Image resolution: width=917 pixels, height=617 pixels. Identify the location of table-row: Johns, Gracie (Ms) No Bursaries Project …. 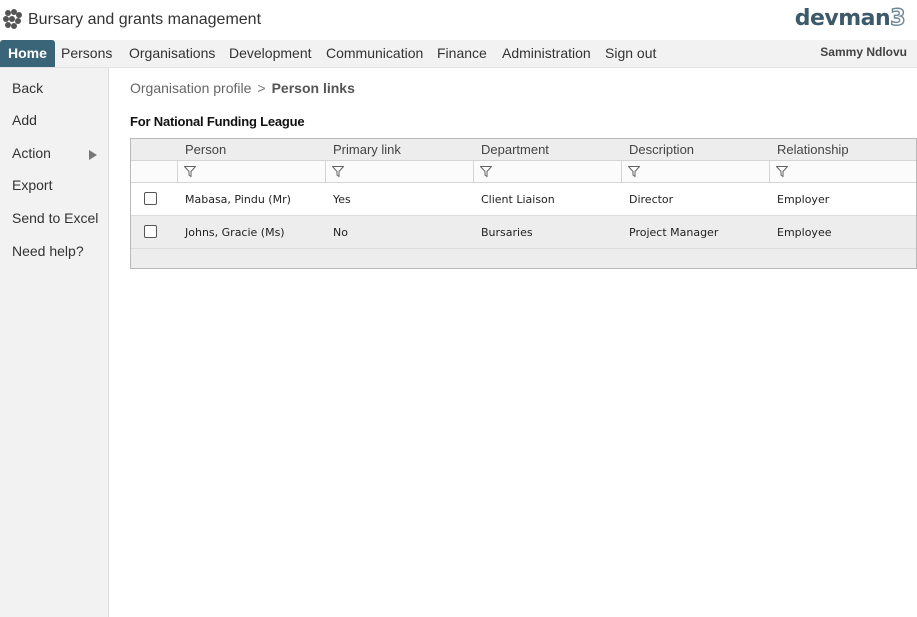
(523, 232).